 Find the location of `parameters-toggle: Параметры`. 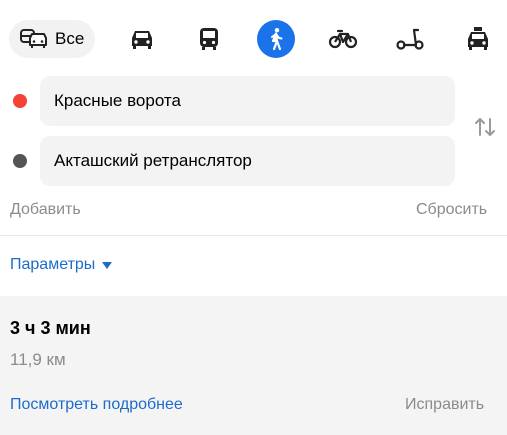

parameters-toggle: Параметры is located at coordinates (61, 265).